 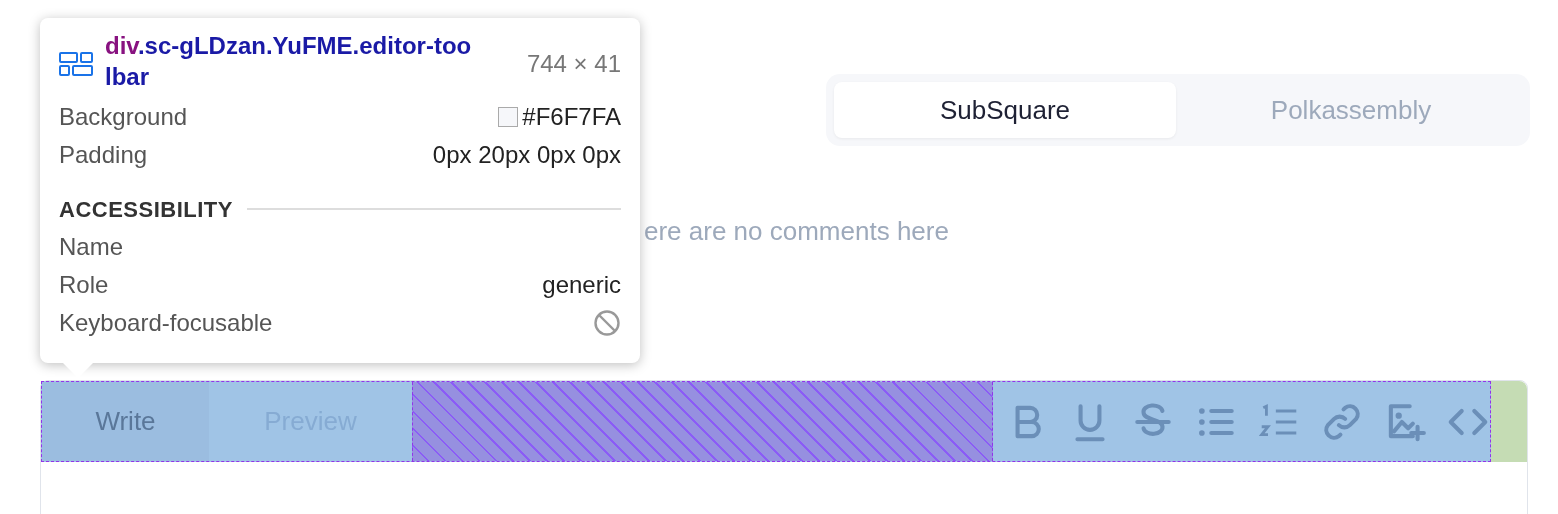 I want to click on property-label: Name, so click(x=91, y=247).